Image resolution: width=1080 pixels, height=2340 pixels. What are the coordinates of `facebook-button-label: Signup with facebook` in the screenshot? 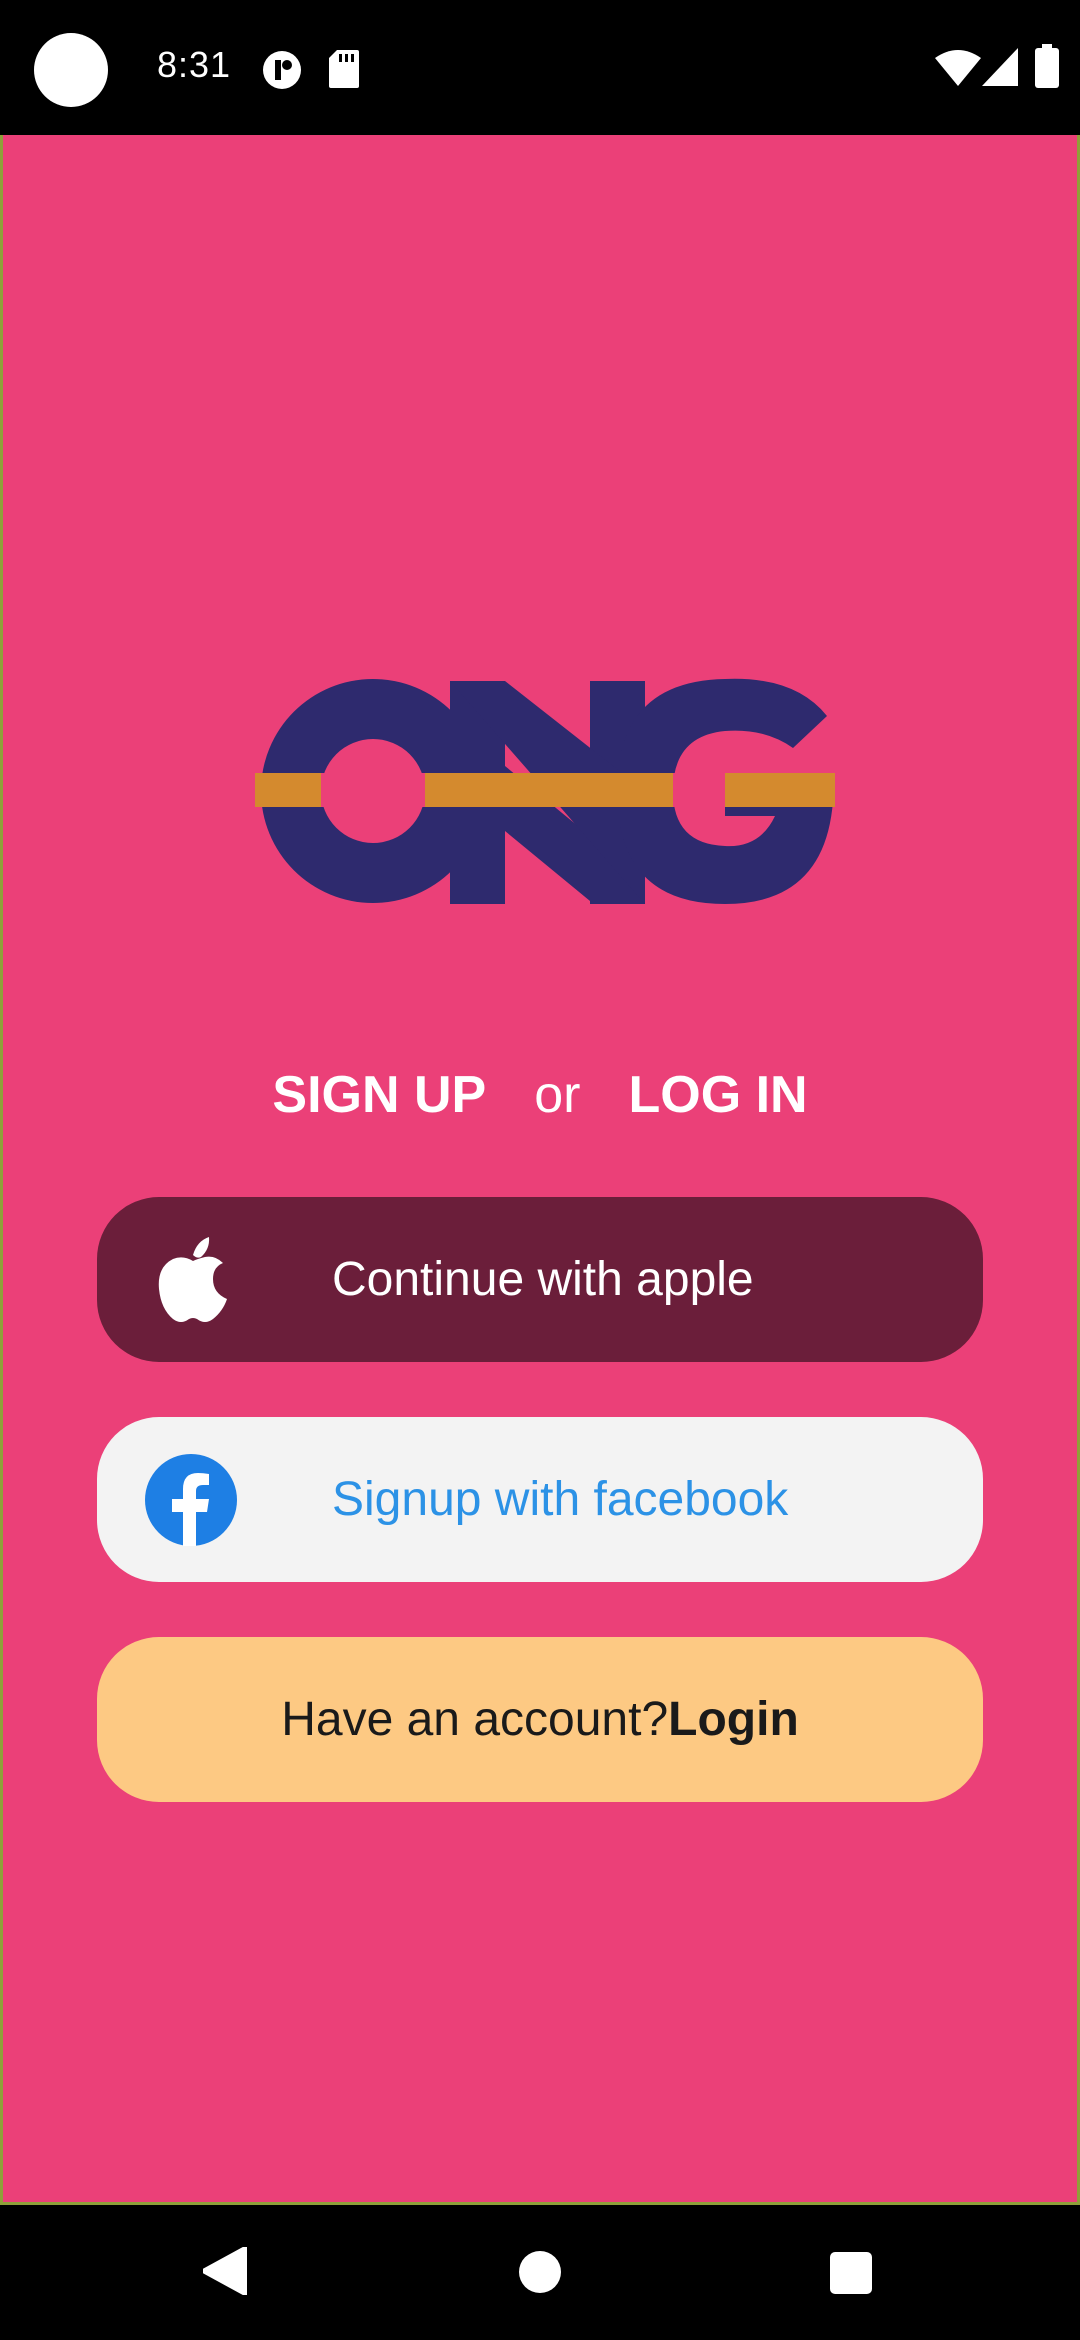 It's located at (560, 1499).